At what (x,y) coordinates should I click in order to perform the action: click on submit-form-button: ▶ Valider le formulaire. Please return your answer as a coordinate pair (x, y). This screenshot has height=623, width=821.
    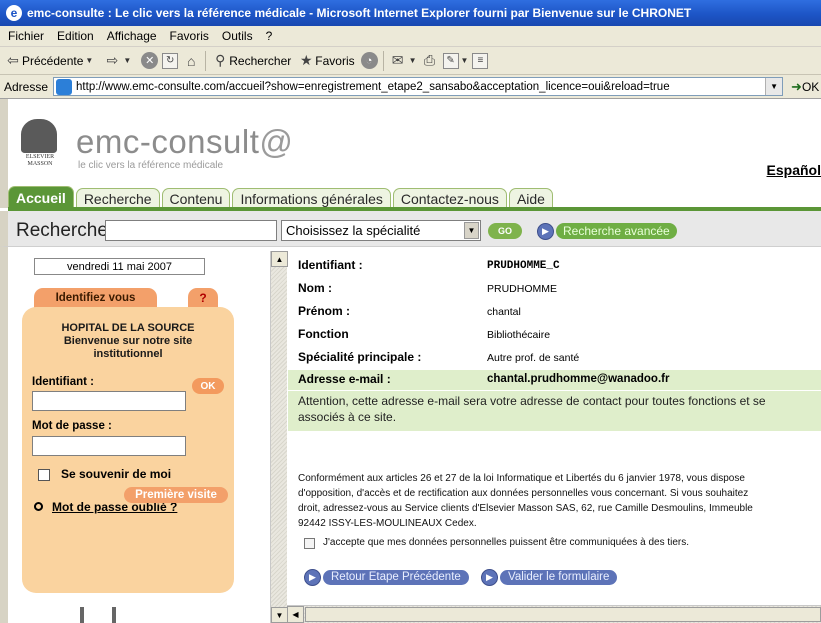
    Looking at the image, I should click on (549, 577).